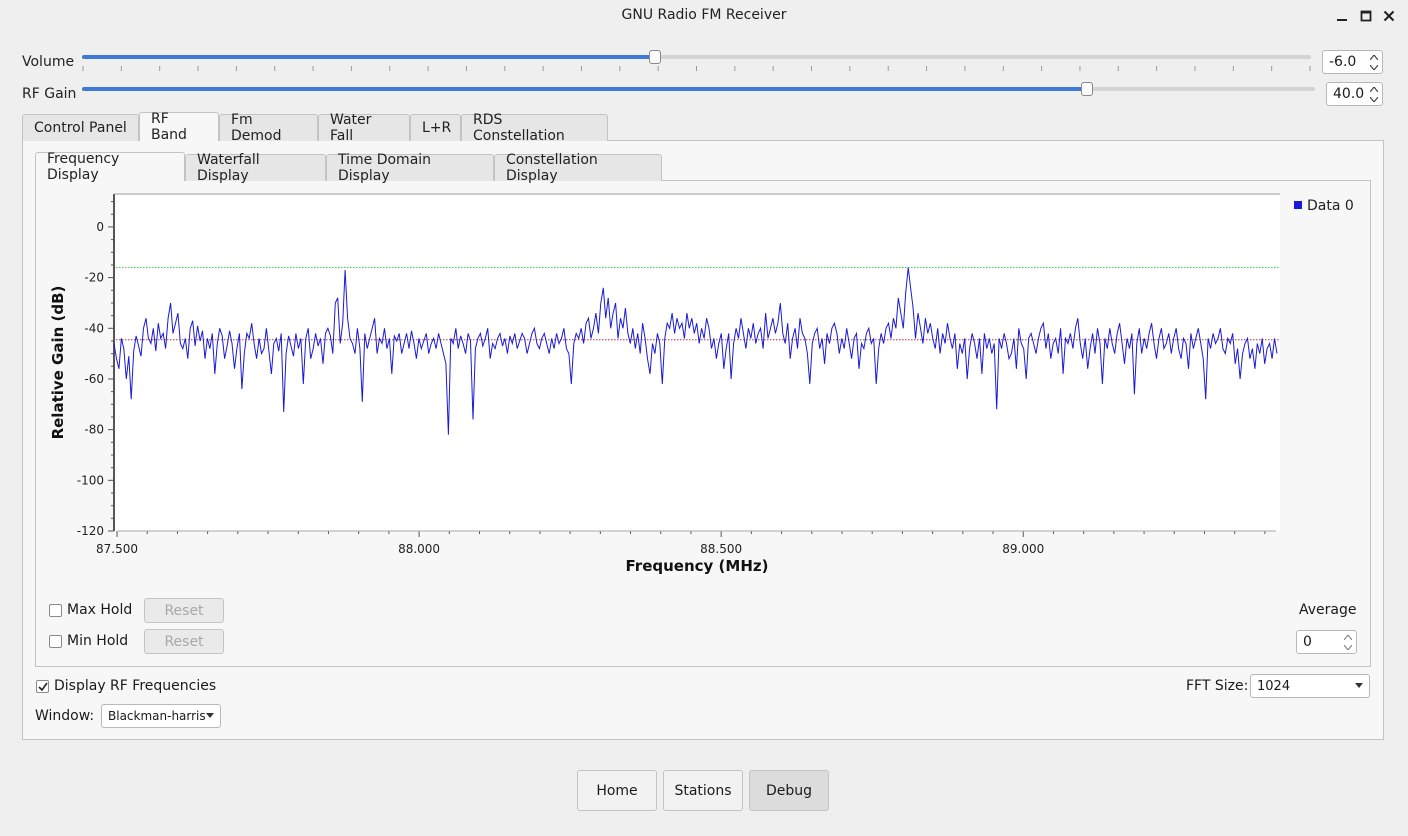 Image resolution: width=1408 pixels, height=836 pixels. What do you see at coordinates (65, 716) in the screenshot?
I see `window-label: Window:` at bounding box center [65, 716].